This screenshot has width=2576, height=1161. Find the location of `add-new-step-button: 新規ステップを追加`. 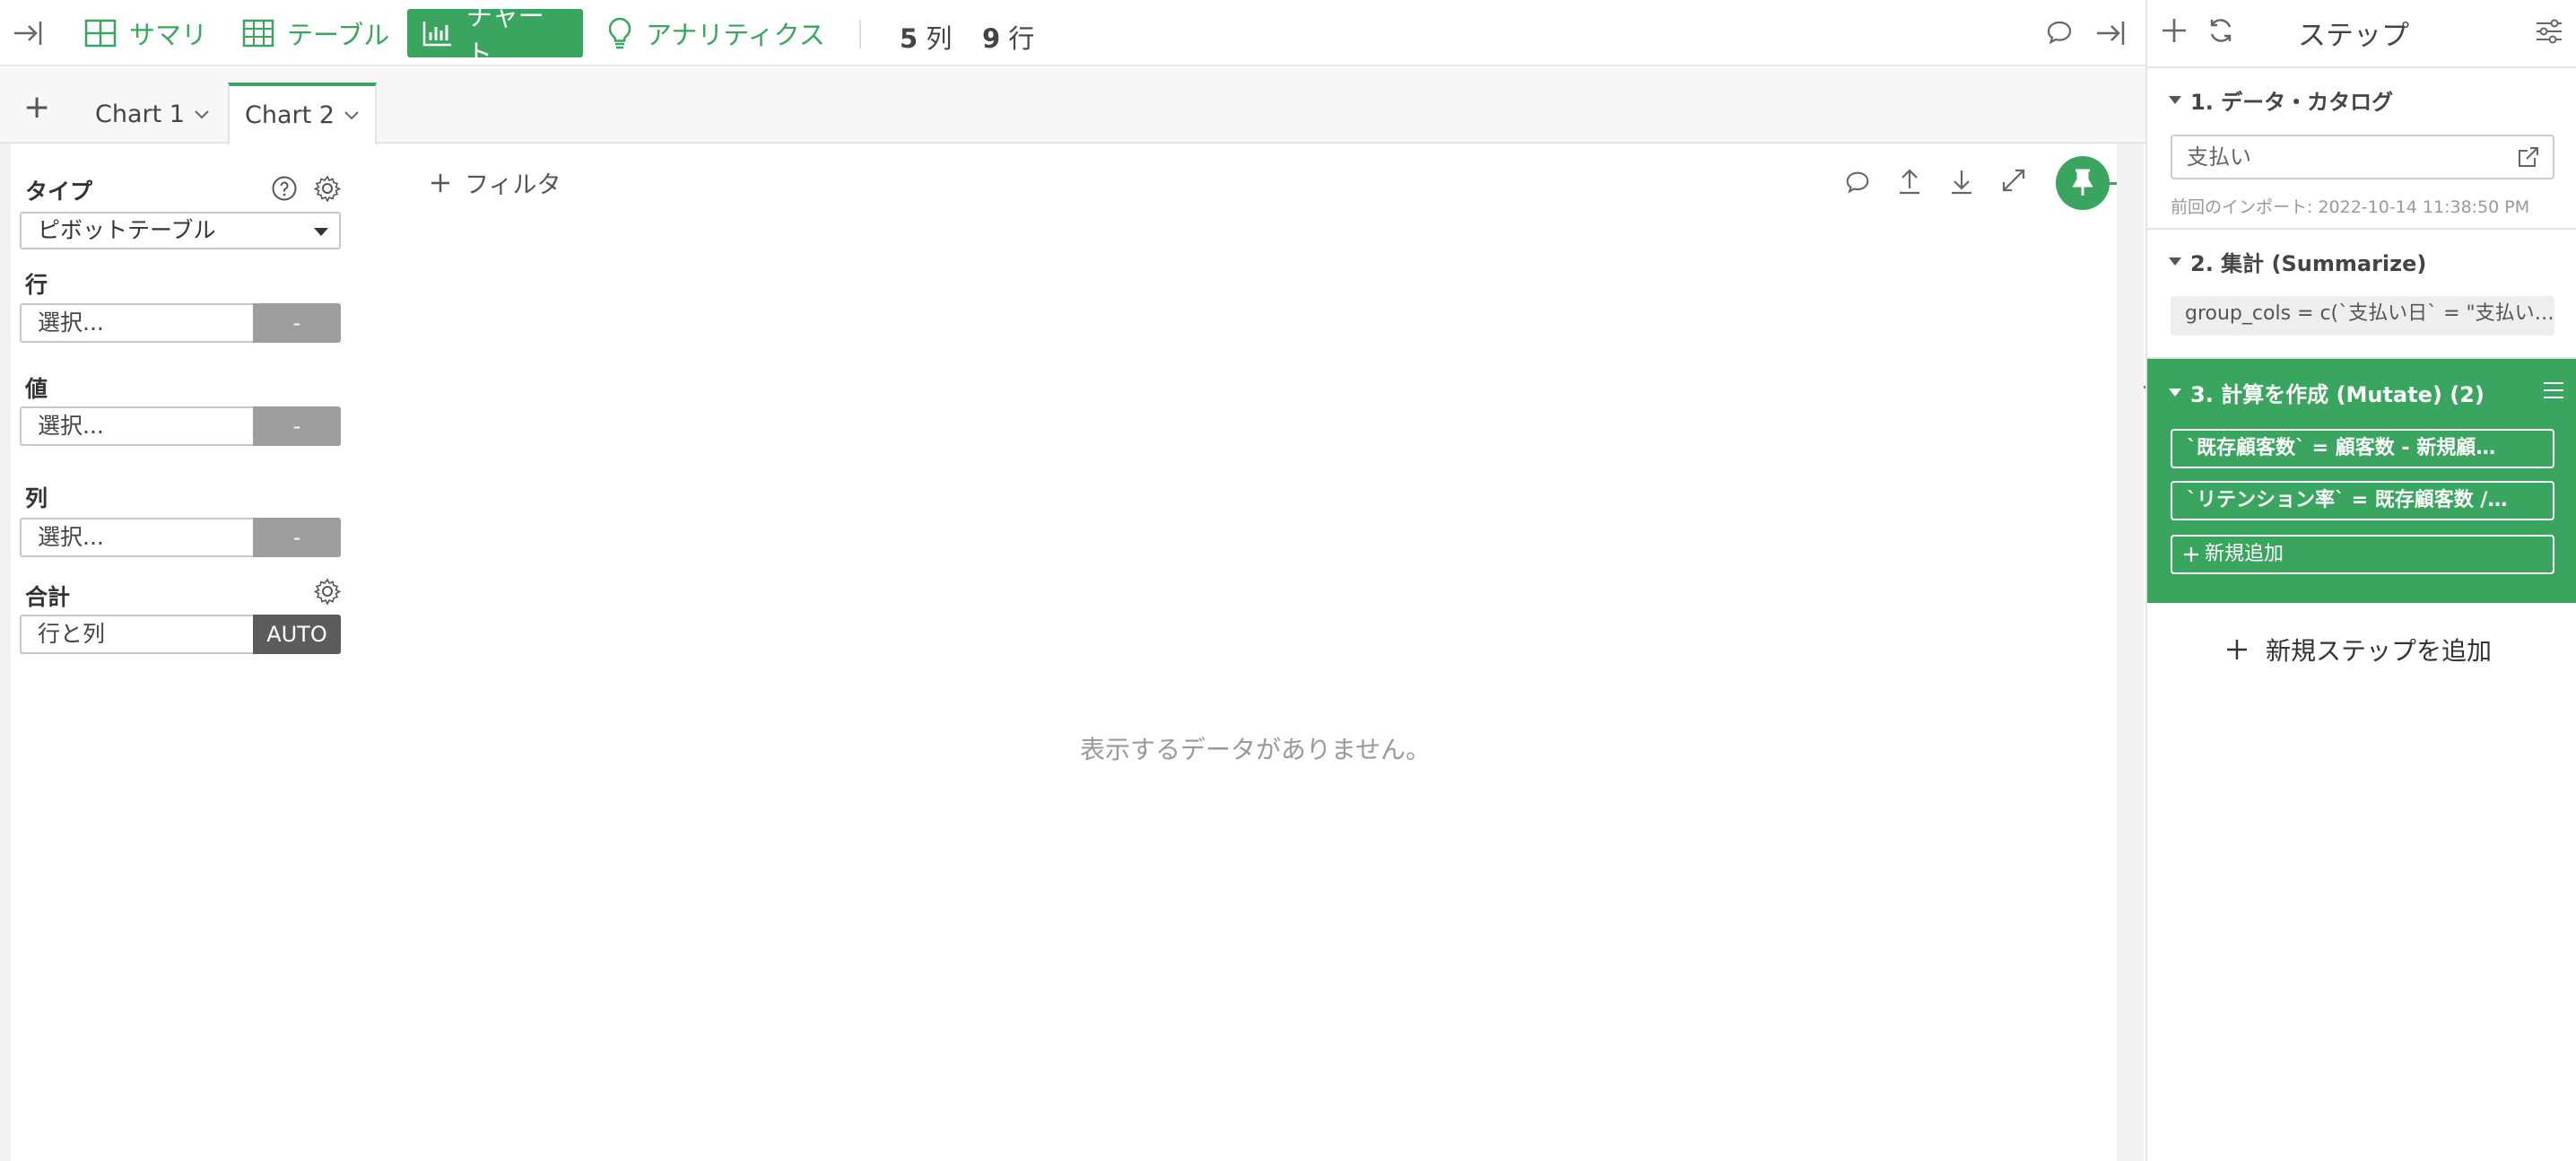

add-new-step-button: 新規ステップを追加 is located at coordinates (2359, 650).